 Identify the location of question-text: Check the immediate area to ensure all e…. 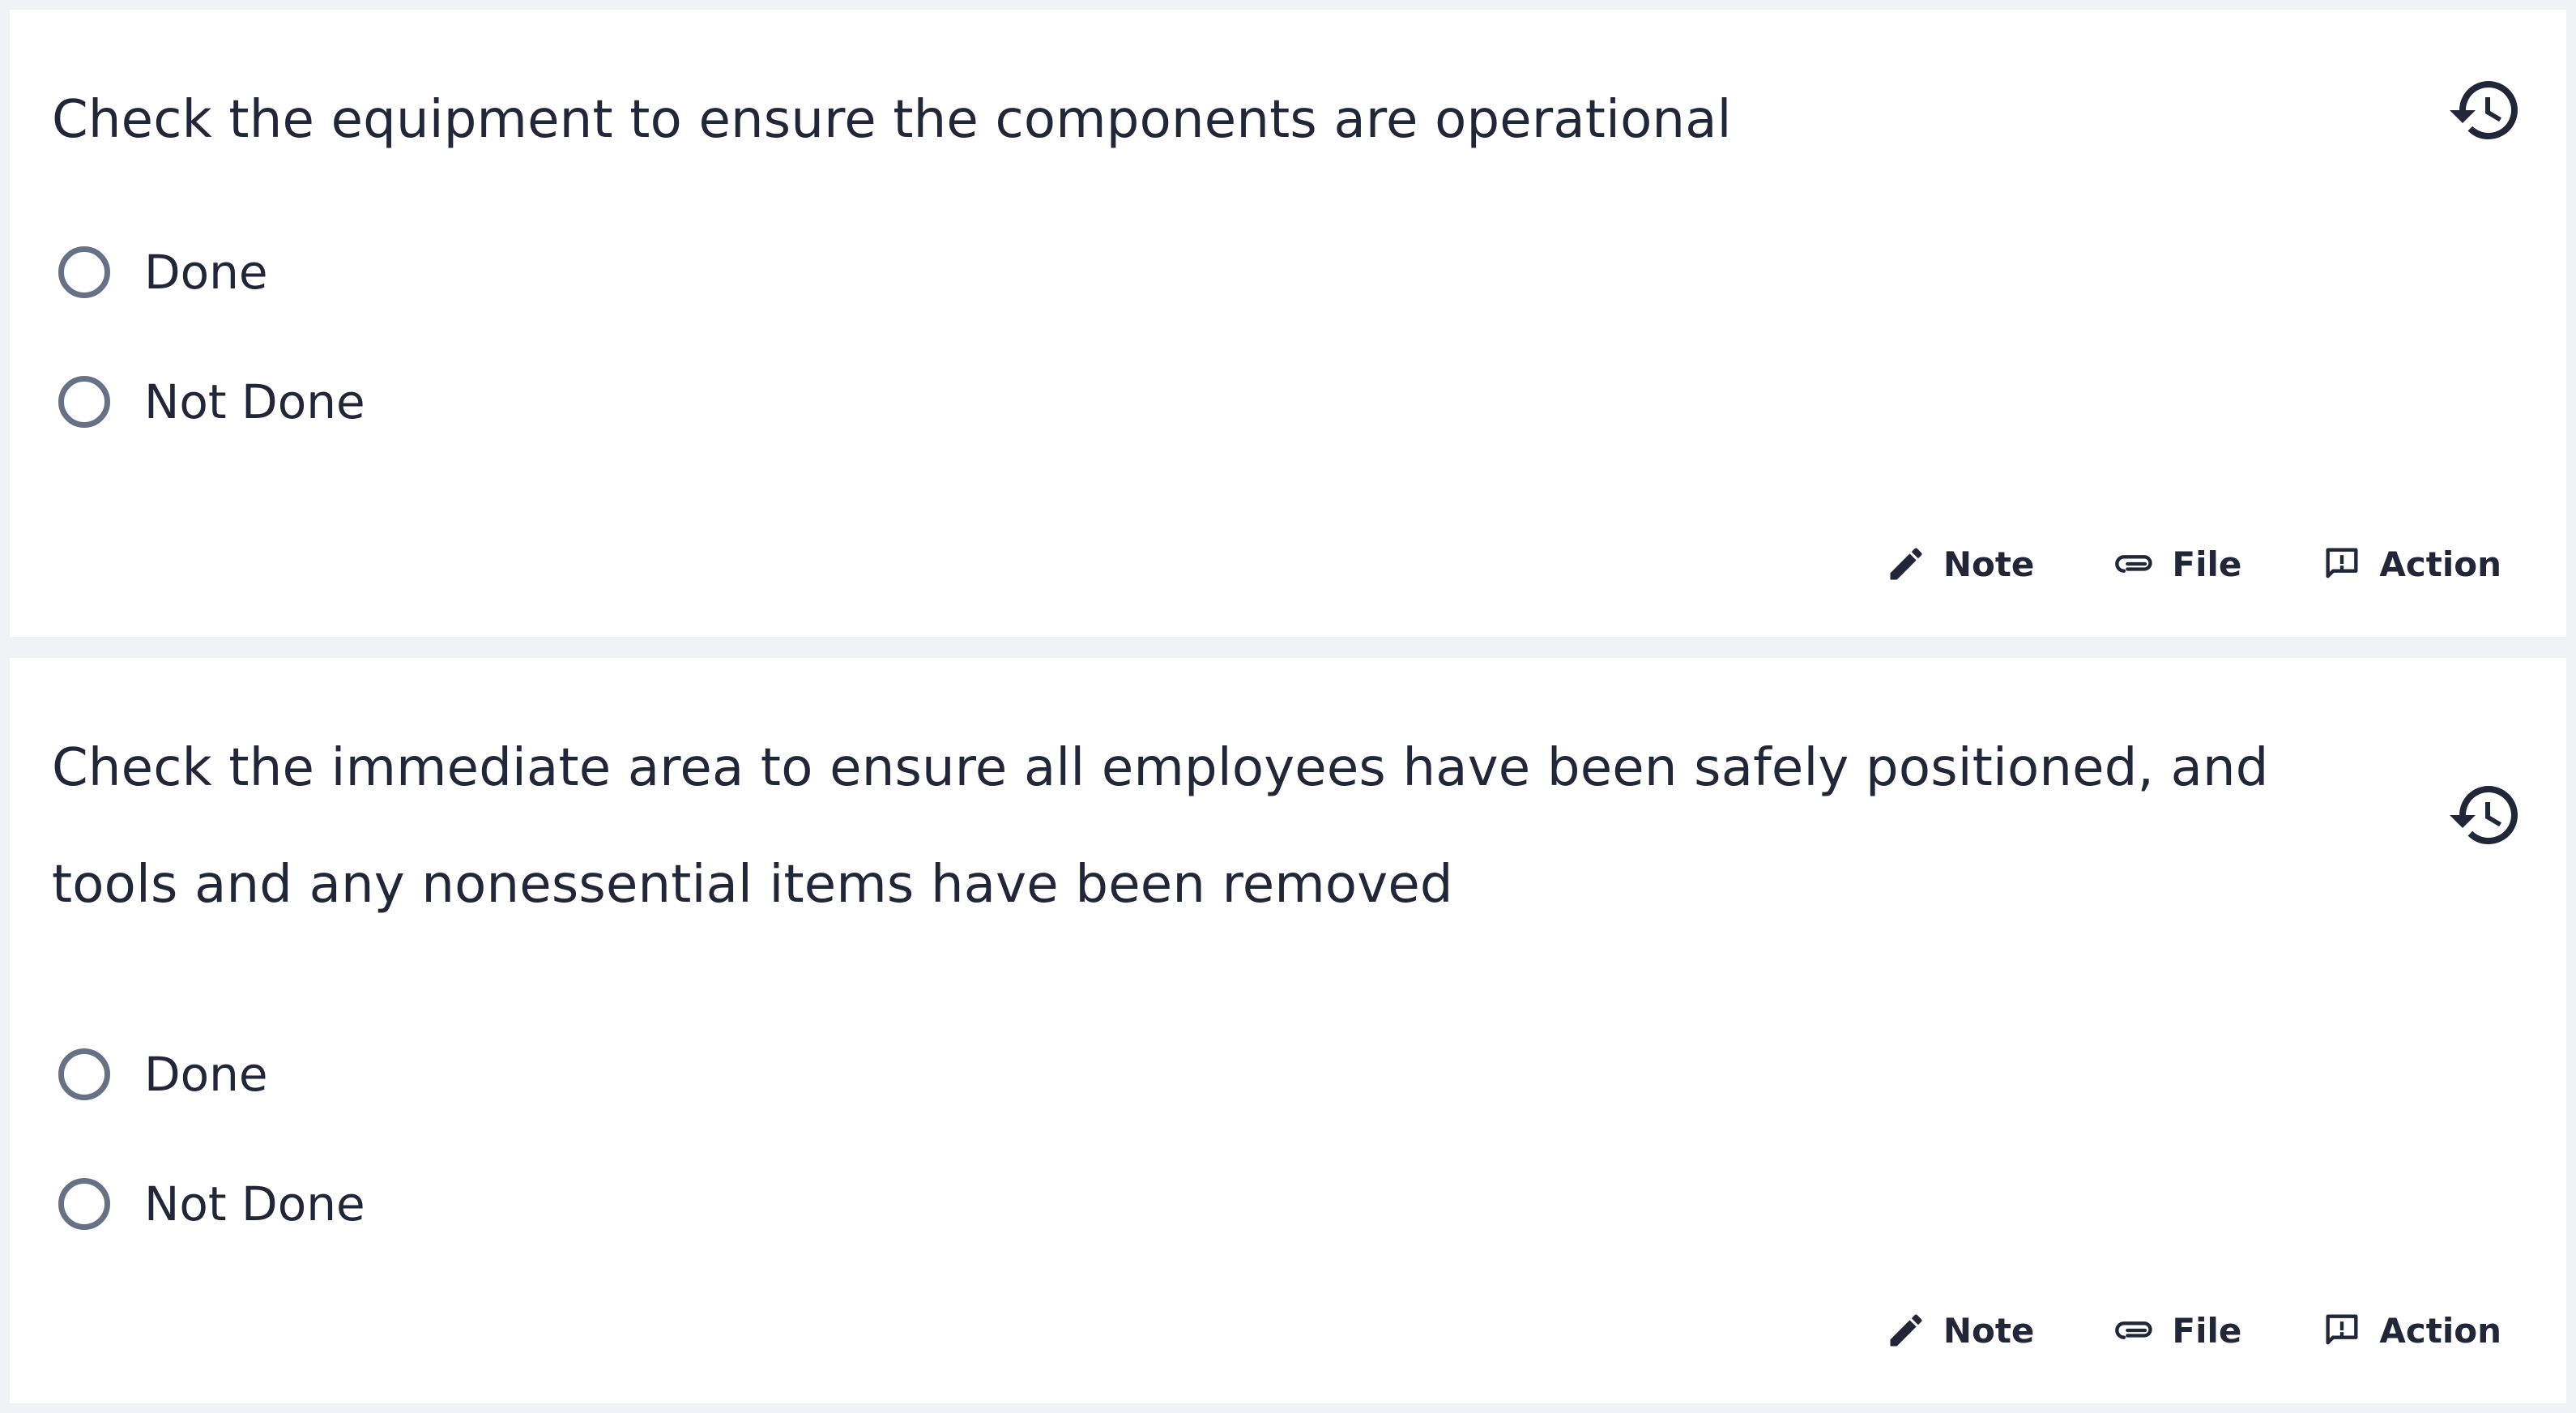
(1161, 826).